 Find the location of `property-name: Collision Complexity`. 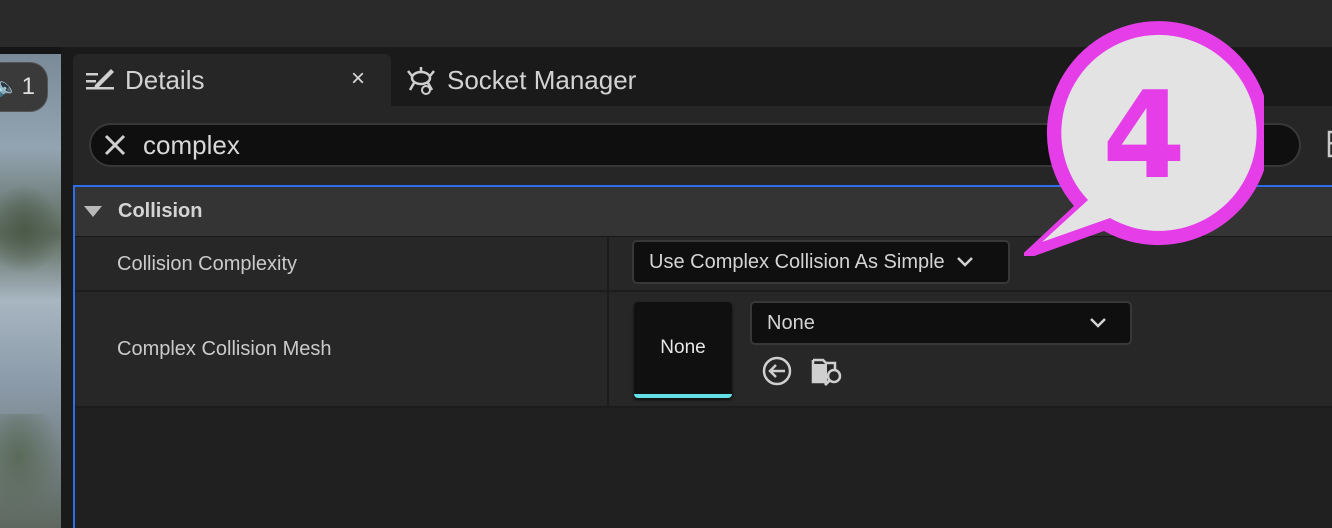

property-name: Collision Complexity is located at coordinates (207, 264).